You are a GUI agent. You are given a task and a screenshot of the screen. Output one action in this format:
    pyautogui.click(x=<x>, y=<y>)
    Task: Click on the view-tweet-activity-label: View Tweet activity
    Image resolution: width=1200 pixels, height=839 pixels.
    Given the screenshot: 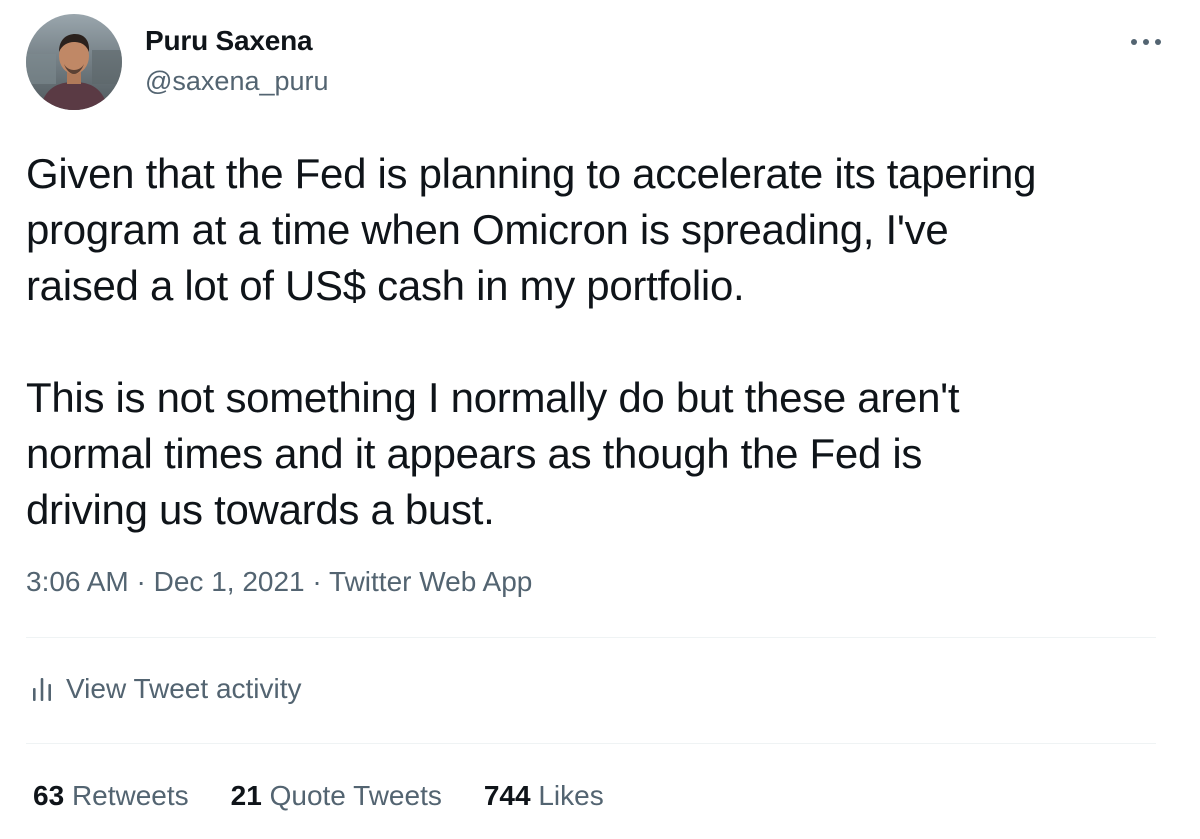 What is the action you would take?
    pyautogui.click(x=184, y=688)
    